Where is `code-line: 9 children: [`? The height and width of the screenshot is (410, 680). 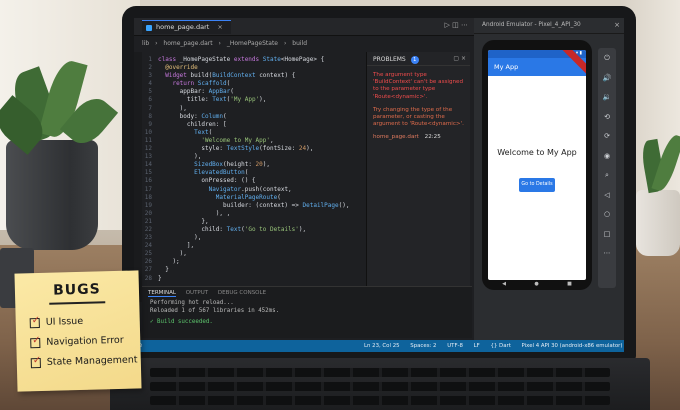
code-line: 9 children: [ is located at coordinates (257, 125).